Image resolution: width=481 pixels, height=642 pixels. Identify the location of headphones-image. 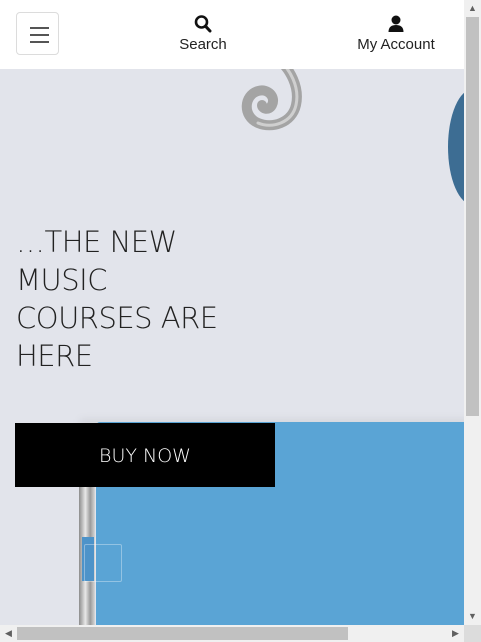
(456, 147).